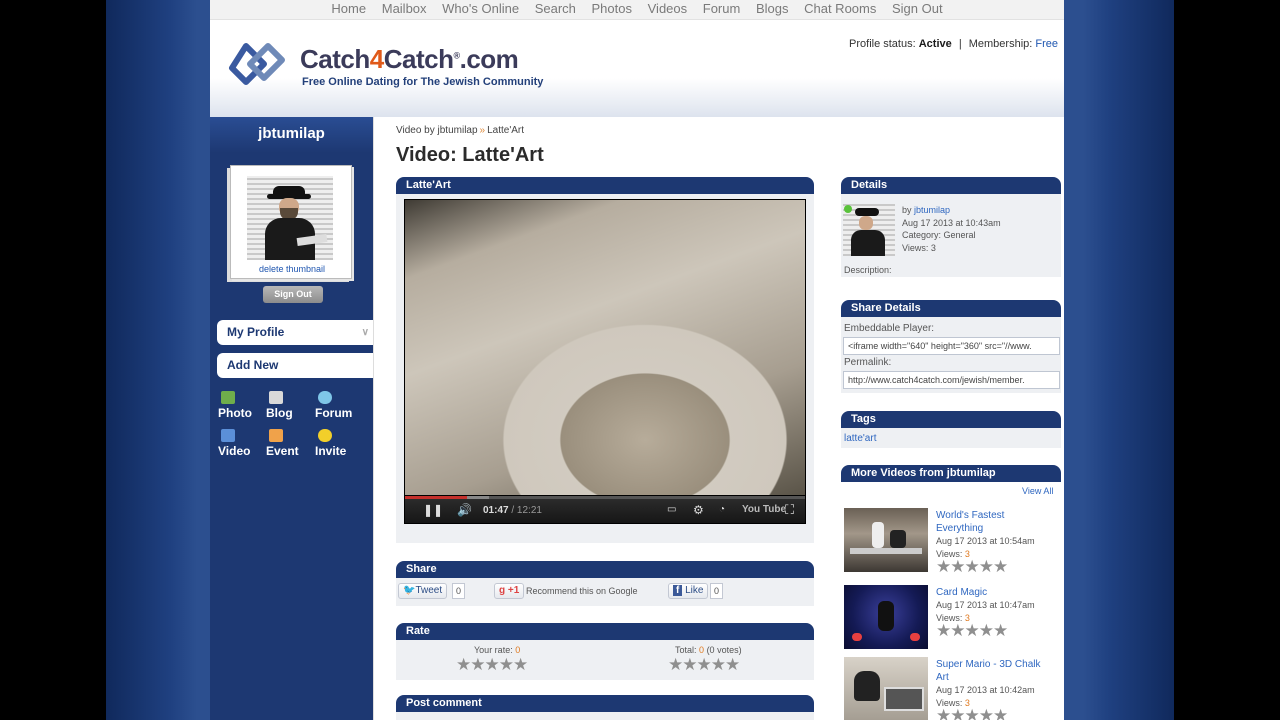  I want to click on captions-icon: ▭, so click(671, 509).